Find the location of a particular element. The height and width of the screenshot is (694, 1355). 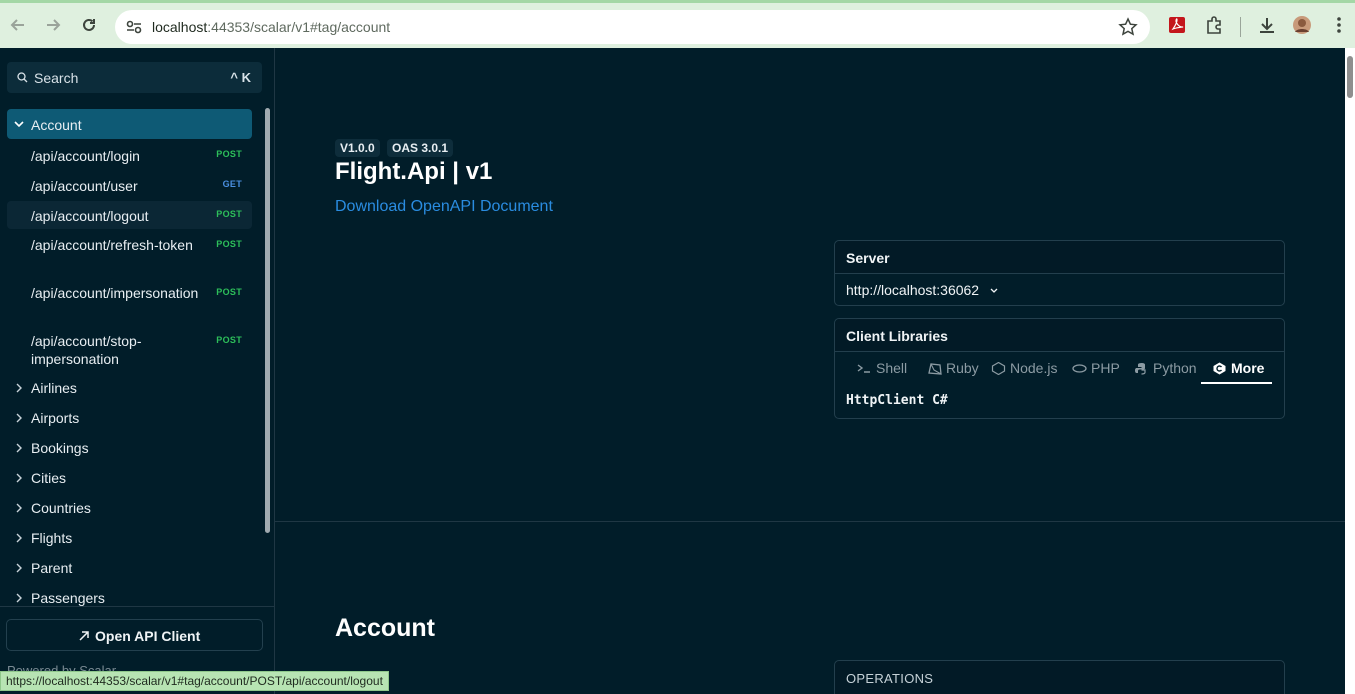

endpoint-path: /api/account/login is located at coordinates (85, 156).